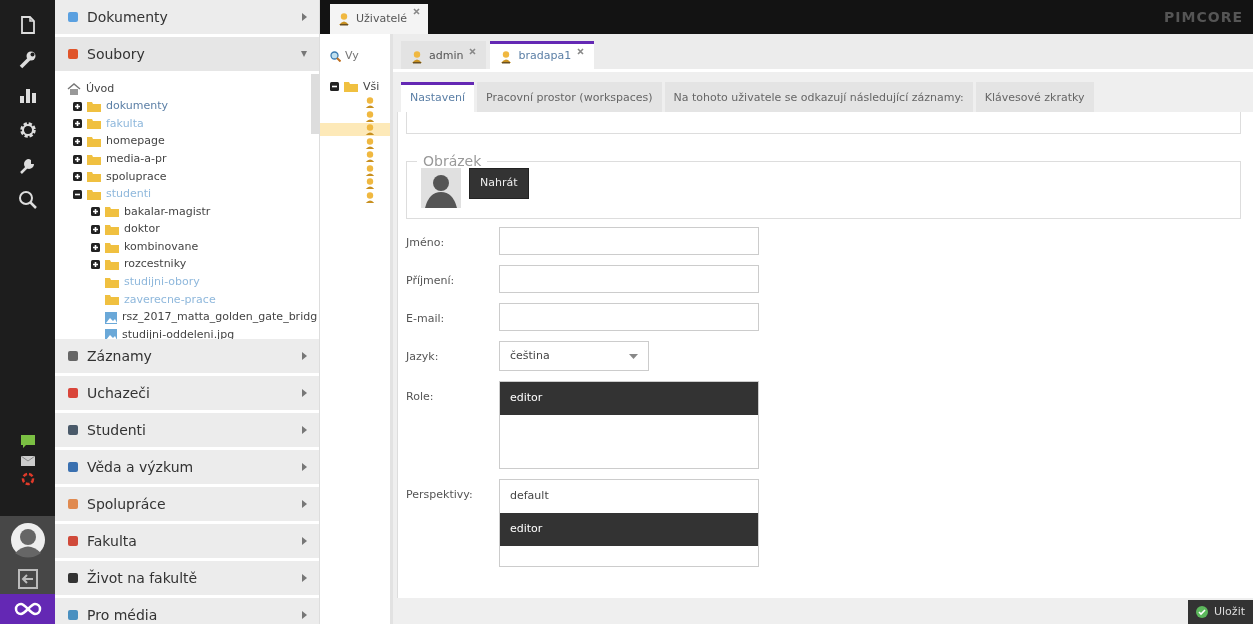 This screenshot has height=624, width=1253. What do you see at coordinates (167, 212) in the screenshot?
I see `tree-item-label: bakalar-magistr` at bounding box center [167, 212].